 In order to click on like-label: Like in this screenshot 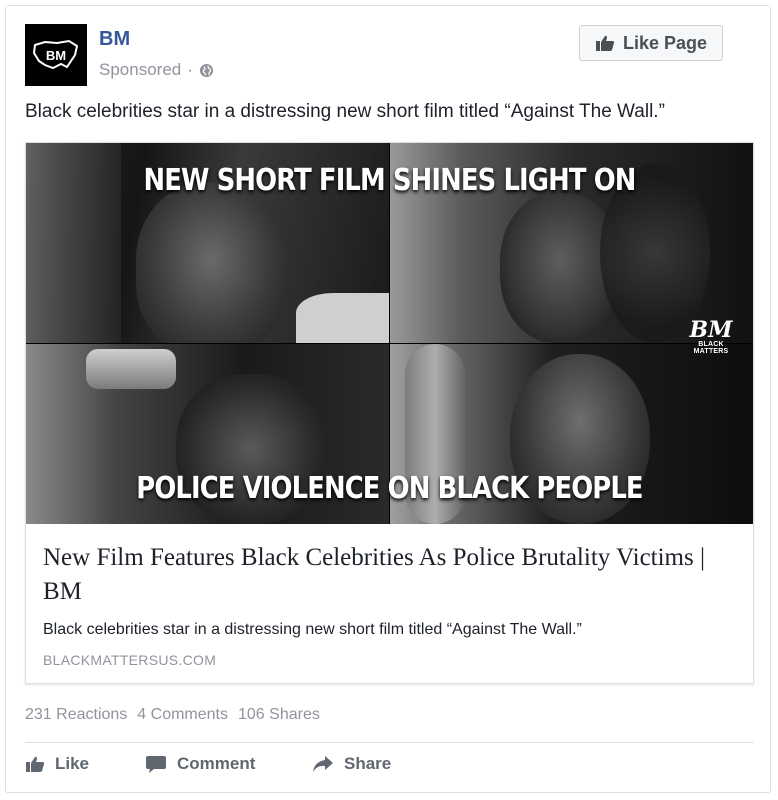, I will do `click(72, 763)`.